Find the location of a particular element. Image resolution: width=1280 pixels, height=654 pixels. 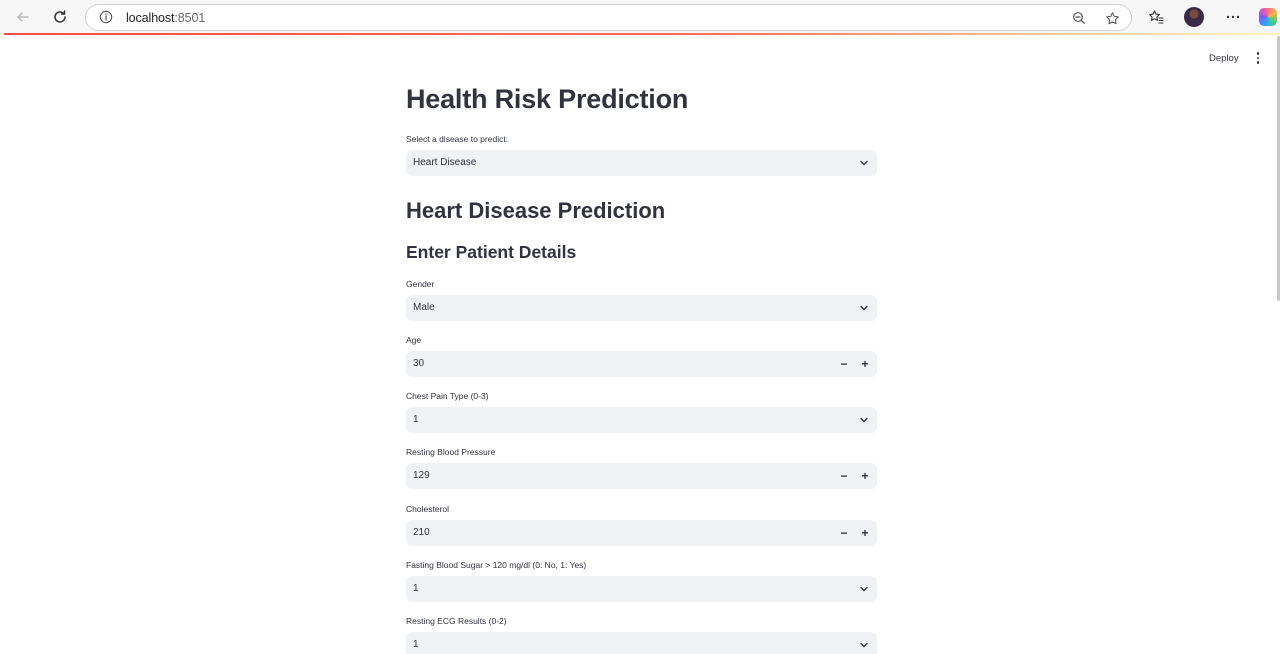

disease-select-label: Select a disease to predict: is located at coordinates (457, 139).